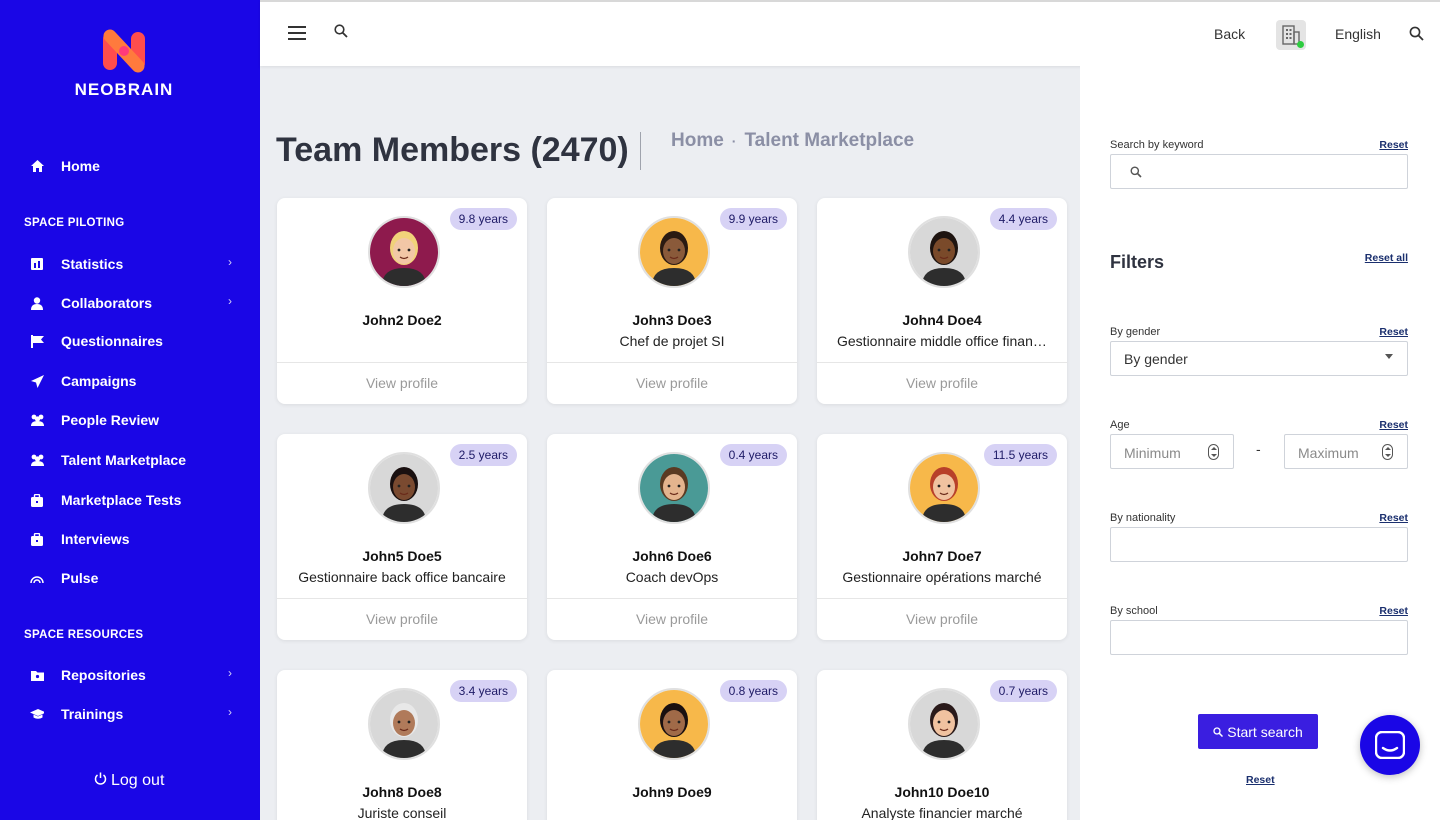 This screenshot has width=1440, height=820. Describe the element at coordinates (131, 264) in the screenshot. I see `sidebar-item-statistics: Statistics ›` at that location.